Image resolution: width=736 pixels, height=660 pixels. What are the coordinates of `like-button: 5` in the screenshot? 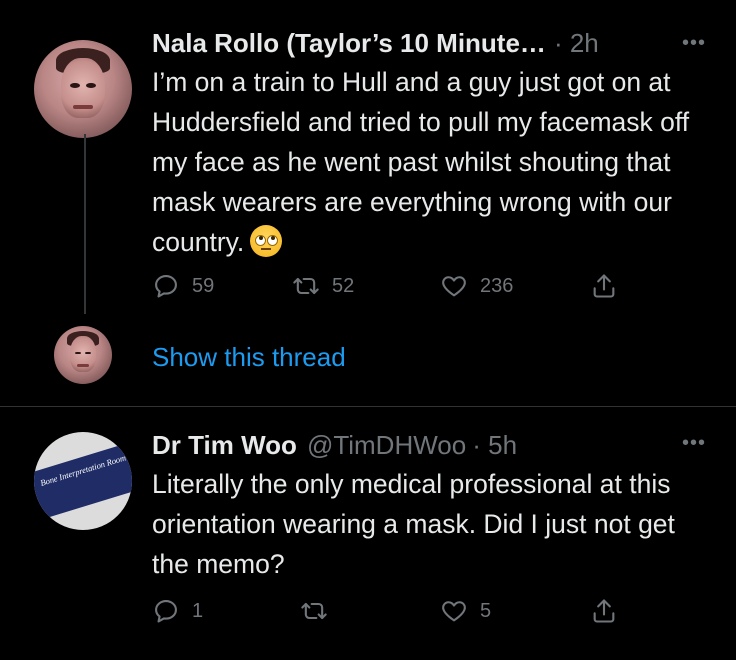 It's located at (465, 611).